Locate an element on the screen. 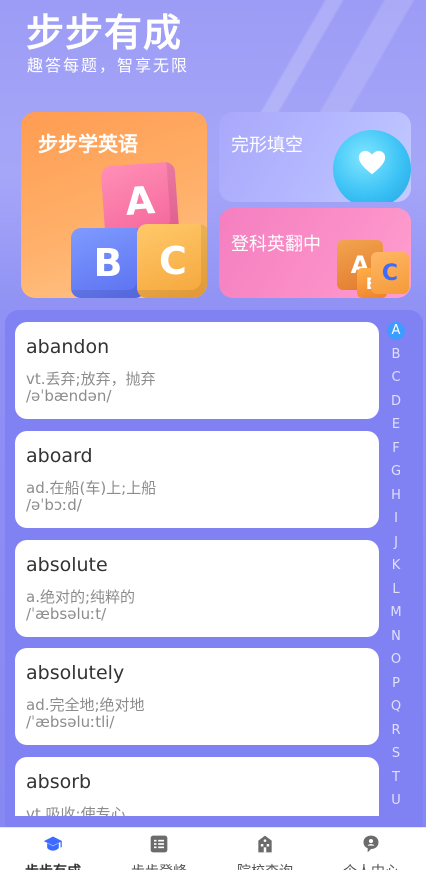 The width and height of the screenshot is (426, 870). index-letter-n: N is located at coordinates (396, 637).